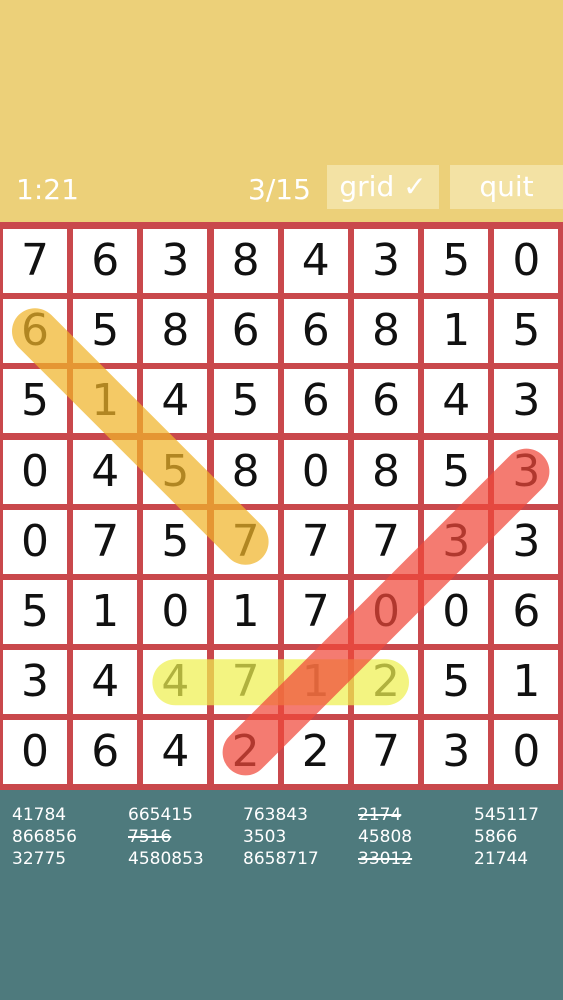 The height and width of the screenshot is (1000, 563). I want to click on timer: 1:21, so click(47, 189).